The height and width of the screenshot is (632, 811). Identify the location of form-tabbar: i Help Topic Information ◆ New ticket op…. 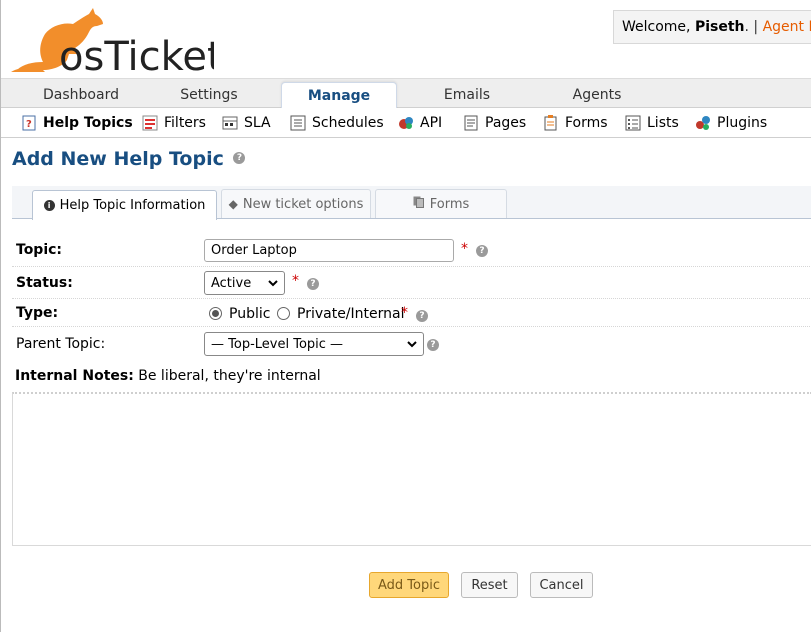
(411, 203).